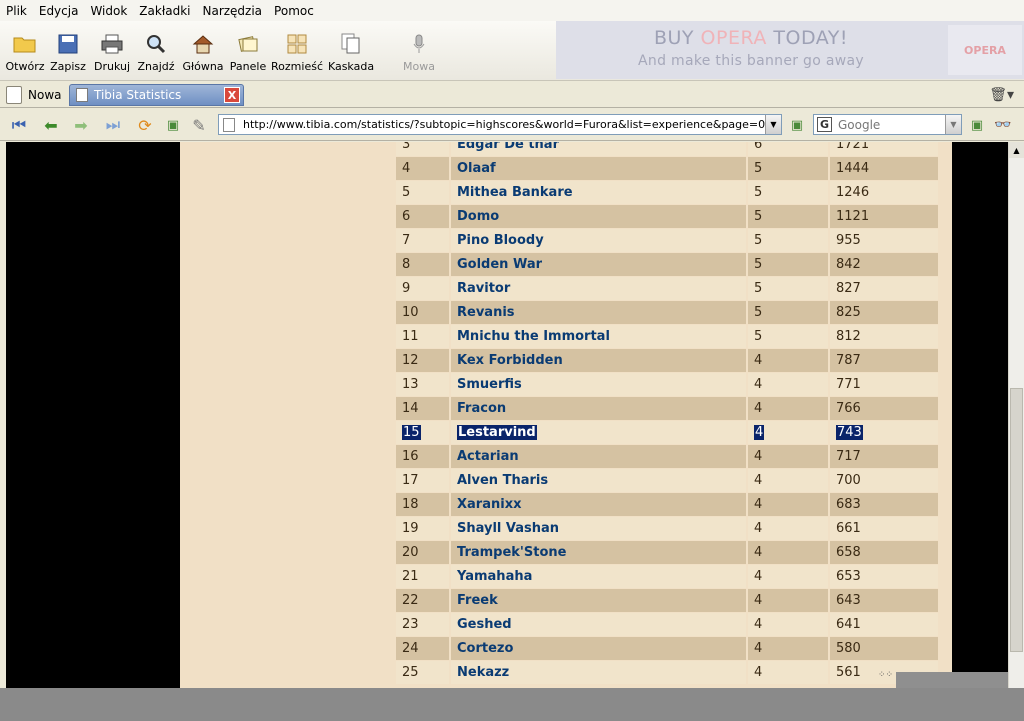 The image size is (1024, 721). What do you see at coordinates (599, 600) in the screenshot?
I see `player-name-link: Freek` at bounding box center [599, 600].